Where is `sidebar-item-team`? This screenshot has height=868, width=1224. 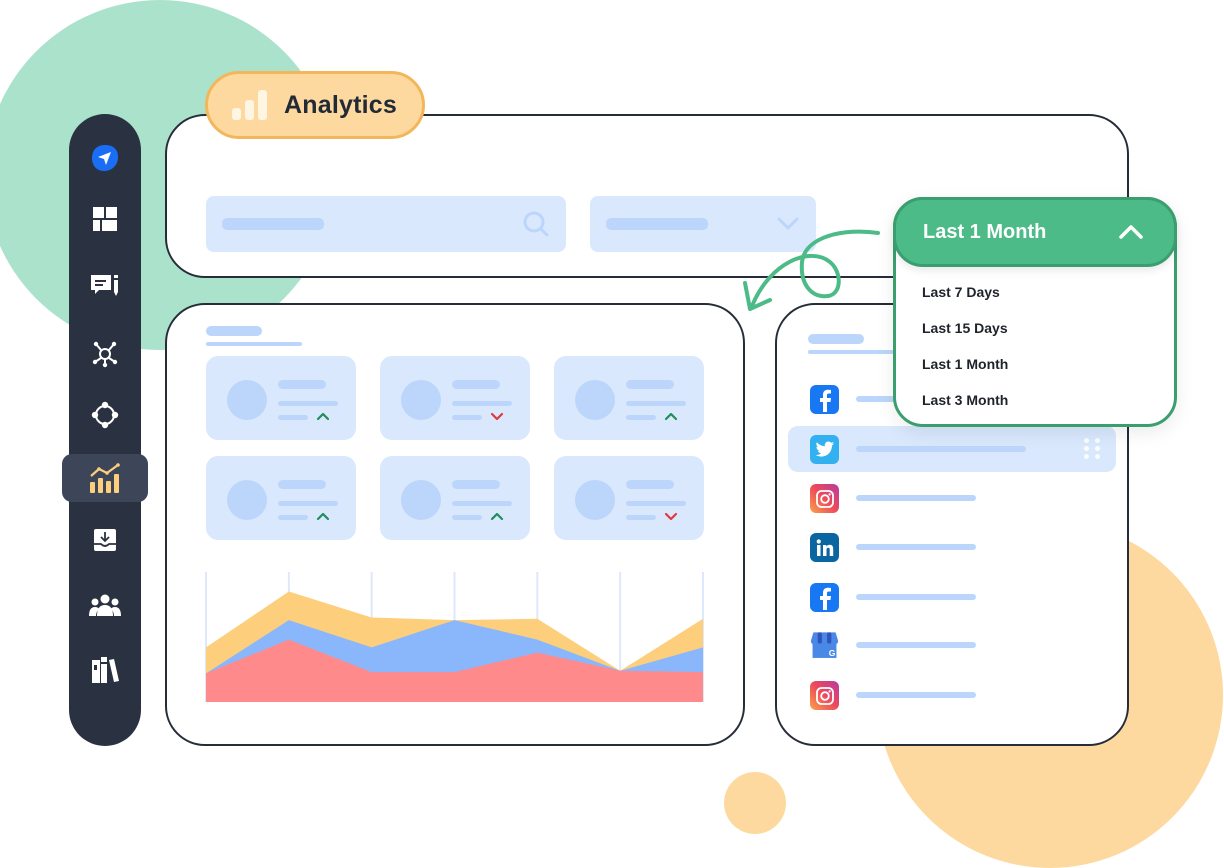
sidebar-item-team is located at coordinates (105, 605).